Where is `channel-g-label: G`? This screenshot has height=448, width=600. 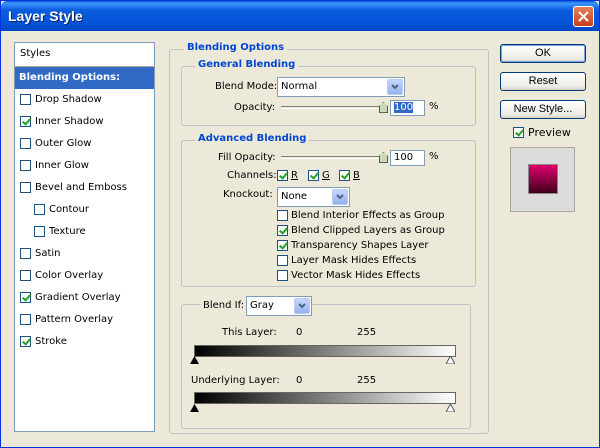
channel-g-label: G is located at coordinates (326, 175).